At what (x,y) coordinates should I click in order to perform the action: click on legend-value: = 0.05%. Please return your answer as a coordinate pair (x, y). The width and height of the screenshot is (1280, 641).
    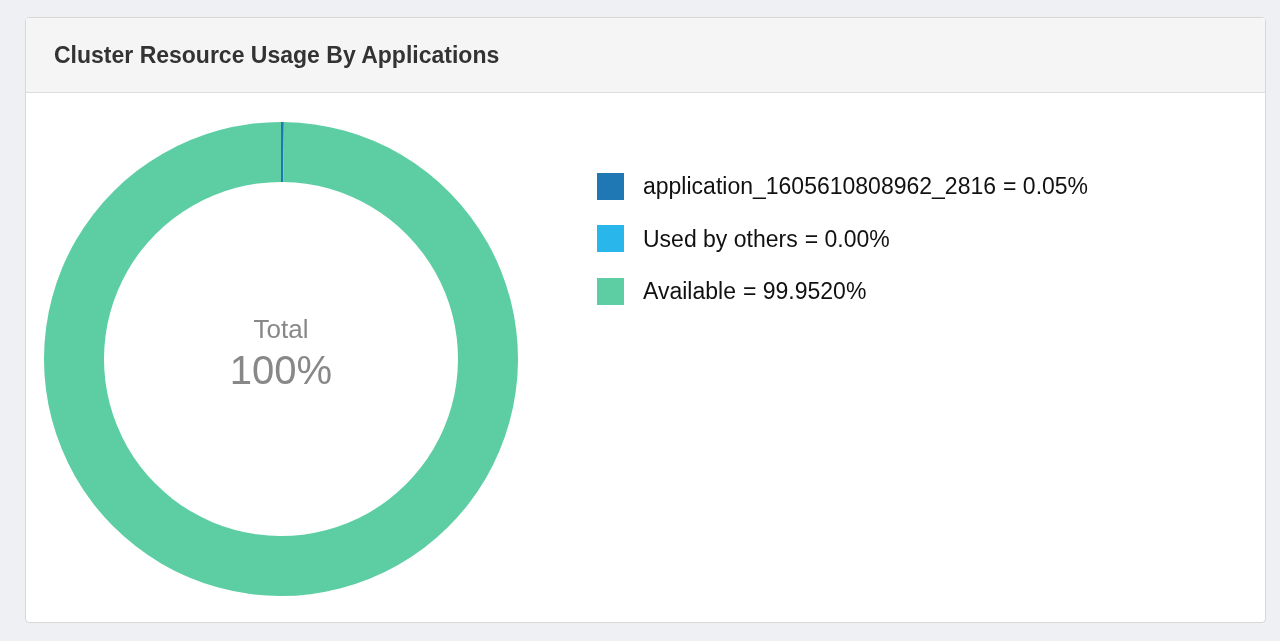
    Looking at the image, I should click on (1046, 186).